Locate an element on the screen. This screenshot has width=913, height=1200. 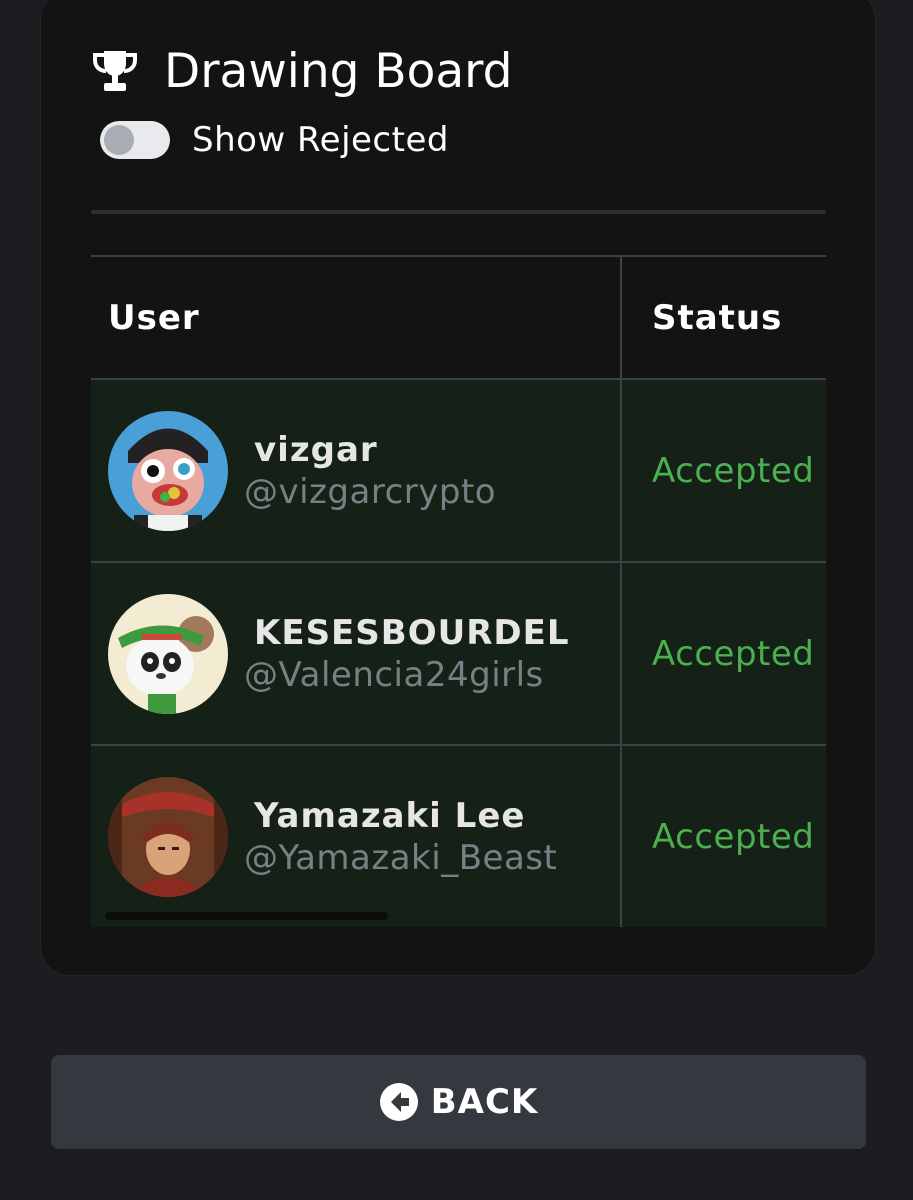
show-rejected-filter: Show Rejected is located at coordinates (274, 140).